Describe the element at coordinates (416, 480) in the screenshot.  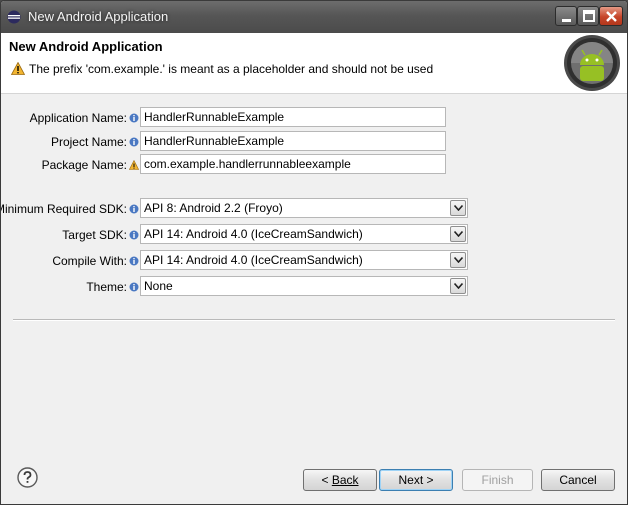
I see `next-button: Next >` at that location.